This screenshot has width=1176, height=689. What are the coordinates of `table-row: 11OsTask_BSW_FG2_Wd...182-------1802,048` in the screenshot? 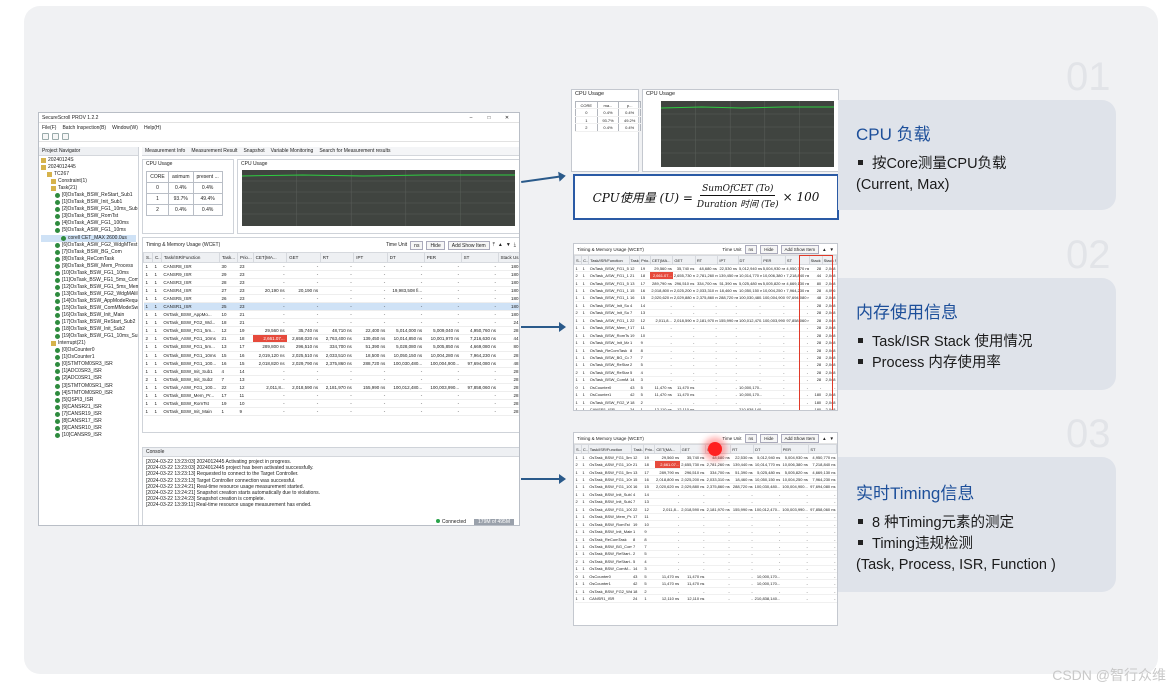 It's located at (705, 402).